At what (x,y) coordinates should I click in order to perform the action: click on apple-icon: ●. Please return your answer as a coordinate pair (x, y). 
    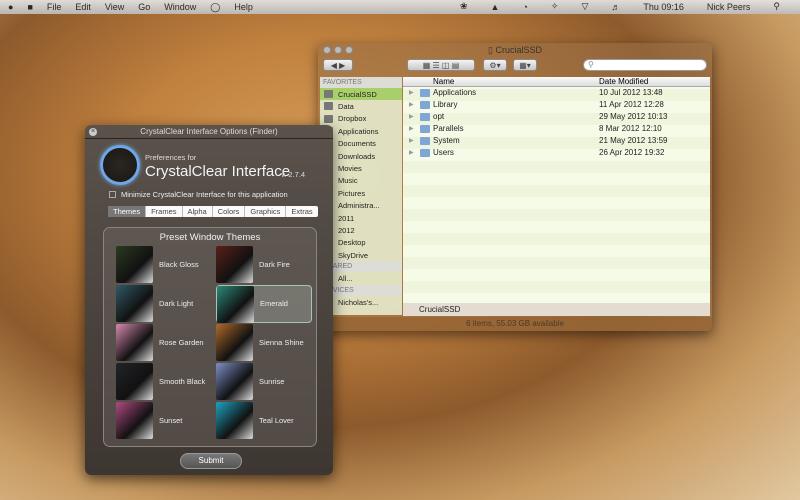
    Looking at the image, I should click on (10, 7).